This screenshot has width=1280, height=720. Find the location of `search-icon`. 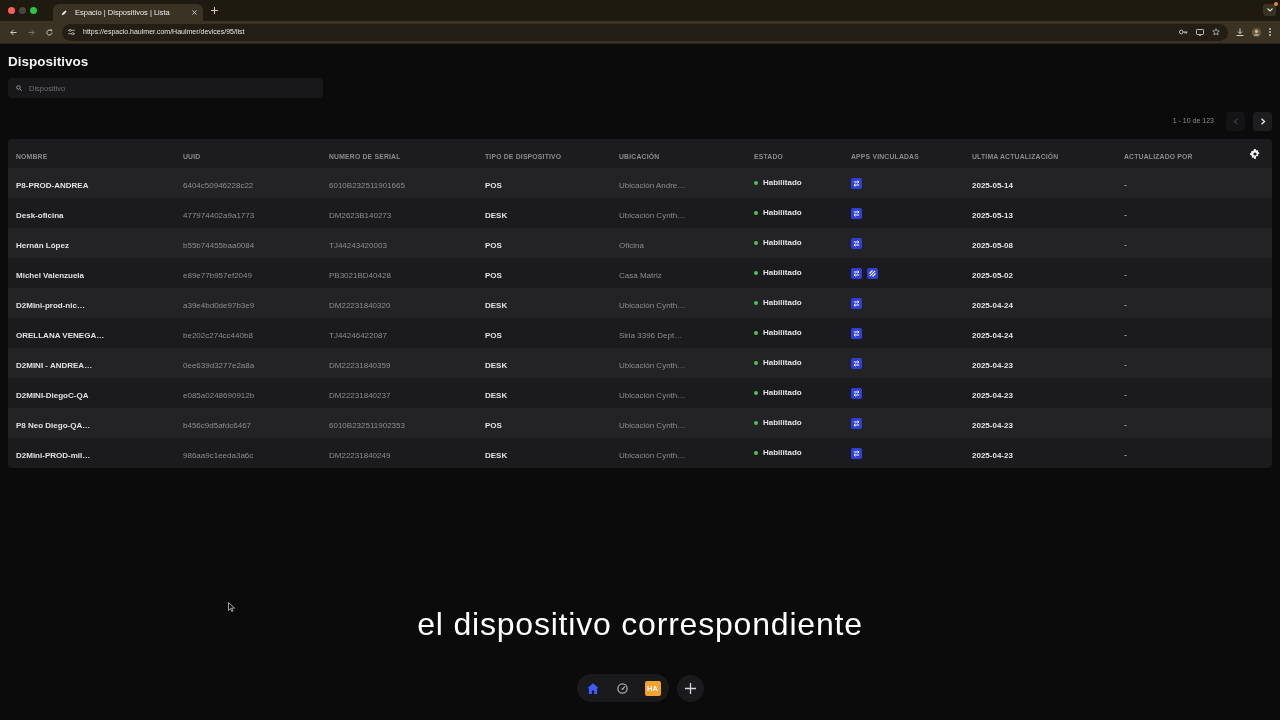

search-icon is located at coordinates (19, 88).